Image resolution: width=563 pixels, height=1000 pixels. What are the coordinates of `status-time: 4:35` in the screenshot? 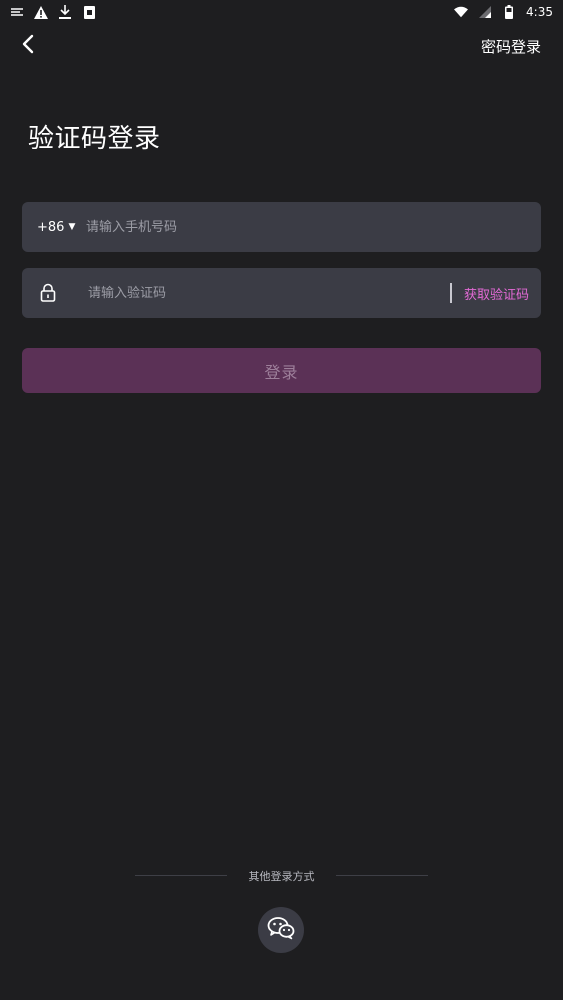 It's located at (539, 12).